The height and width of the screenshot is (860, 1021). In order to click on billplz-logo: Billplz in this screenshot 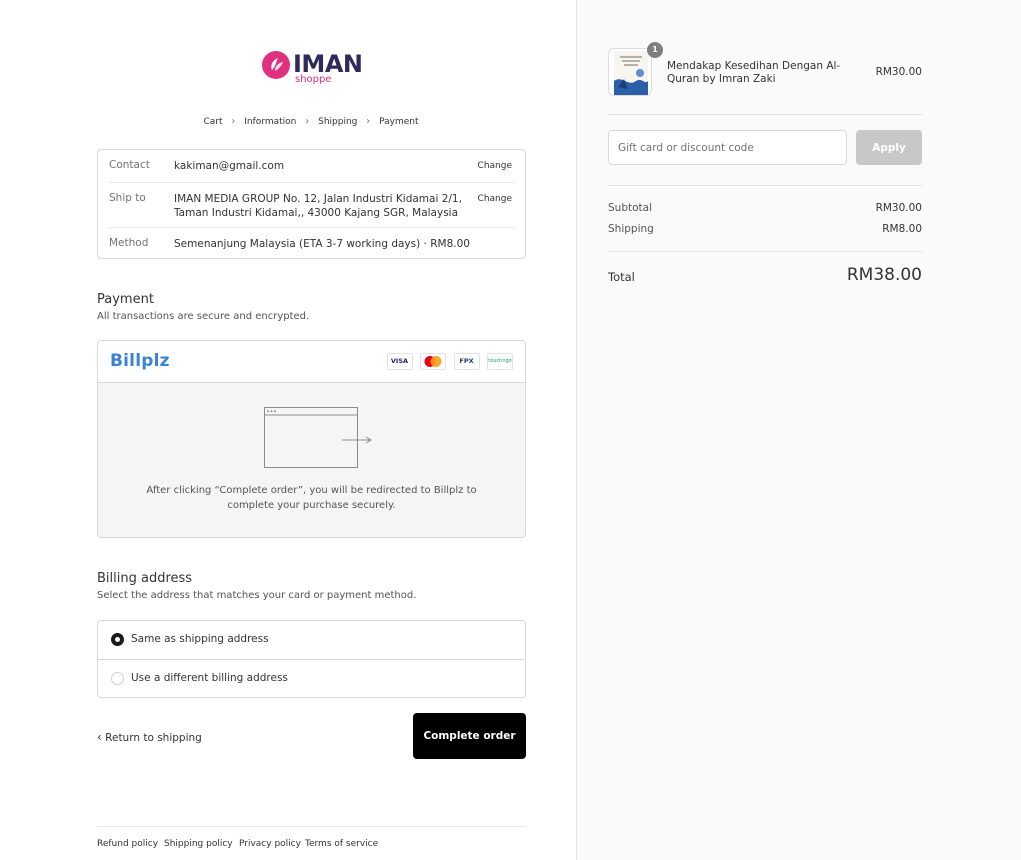, I will do `click(140, 361)`.